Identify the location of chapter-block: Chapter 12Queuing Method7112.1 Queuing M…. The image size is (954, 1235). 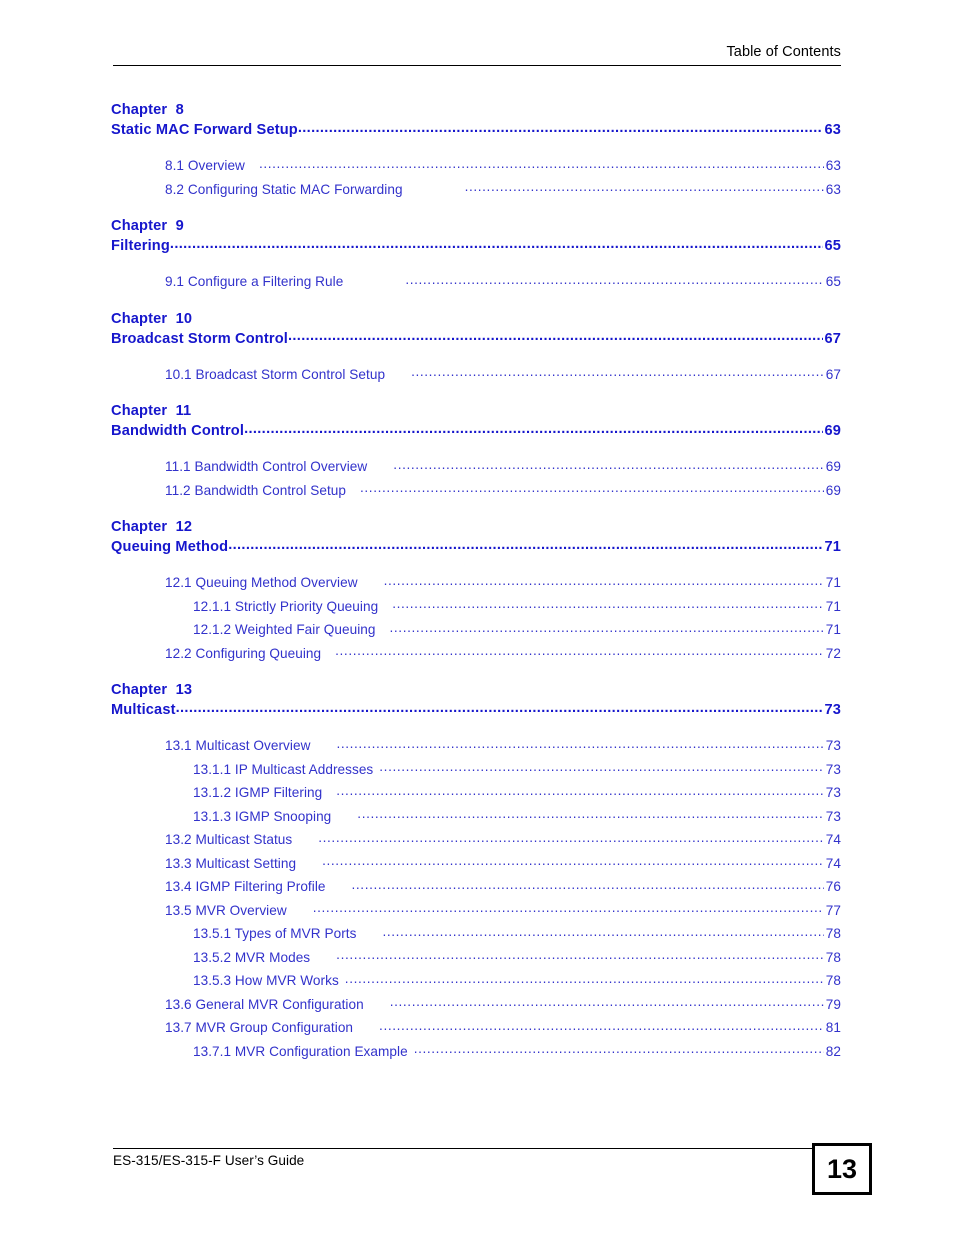
(477, 591).